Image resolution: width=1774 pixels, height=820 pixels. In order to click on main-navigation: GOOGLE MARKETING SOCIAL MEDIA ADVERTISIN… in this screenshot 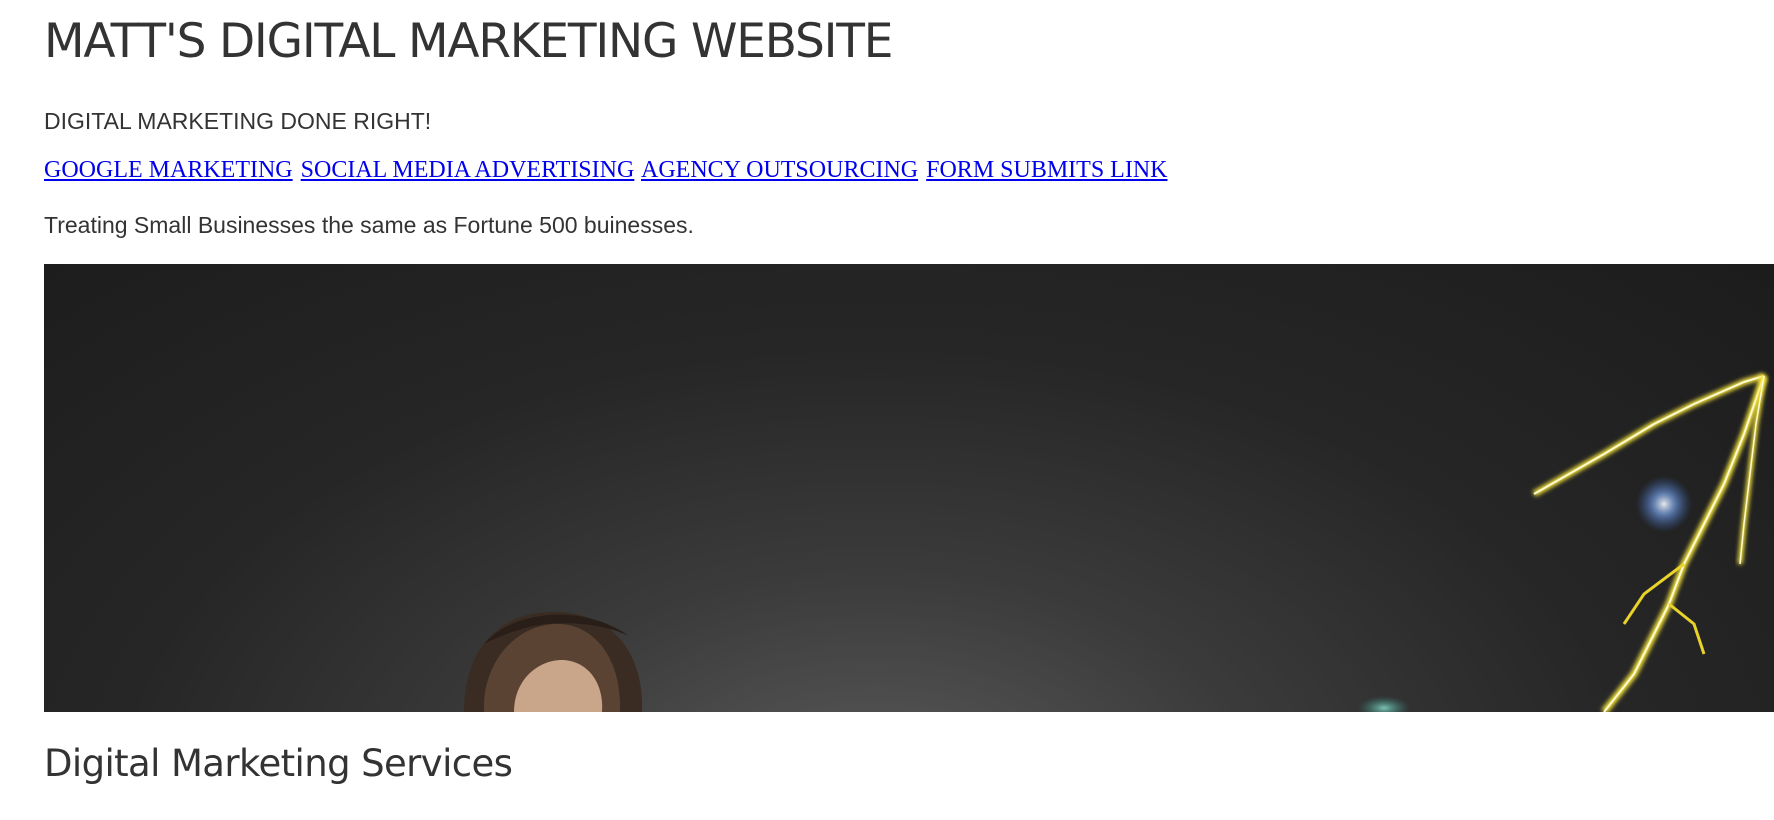, I will do `click(607, 170)`.